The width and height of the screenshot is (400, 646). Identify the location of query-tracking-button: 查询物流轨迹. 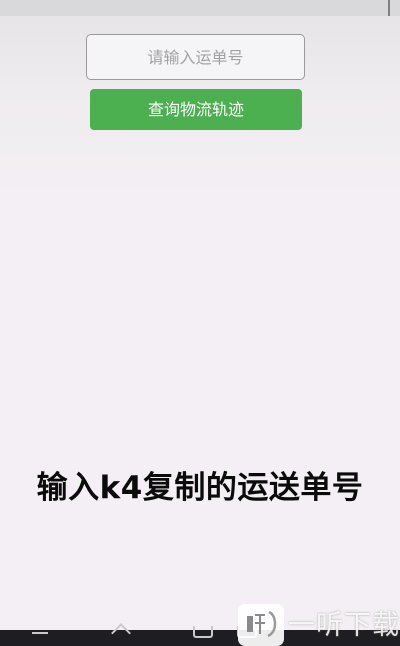
(196, 109).